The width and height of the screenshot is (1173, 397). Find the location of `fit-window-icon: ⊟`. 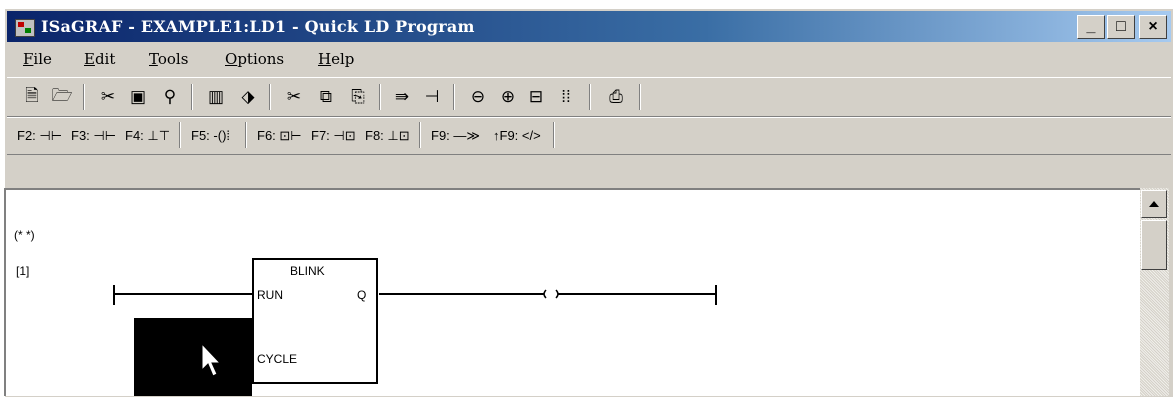

fit-window-icon: ⊟ is located at coordinates (536, 97).